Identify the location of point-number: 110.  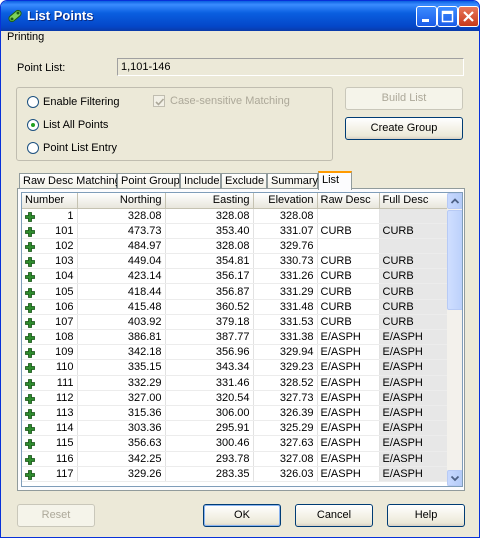
(64, 367).